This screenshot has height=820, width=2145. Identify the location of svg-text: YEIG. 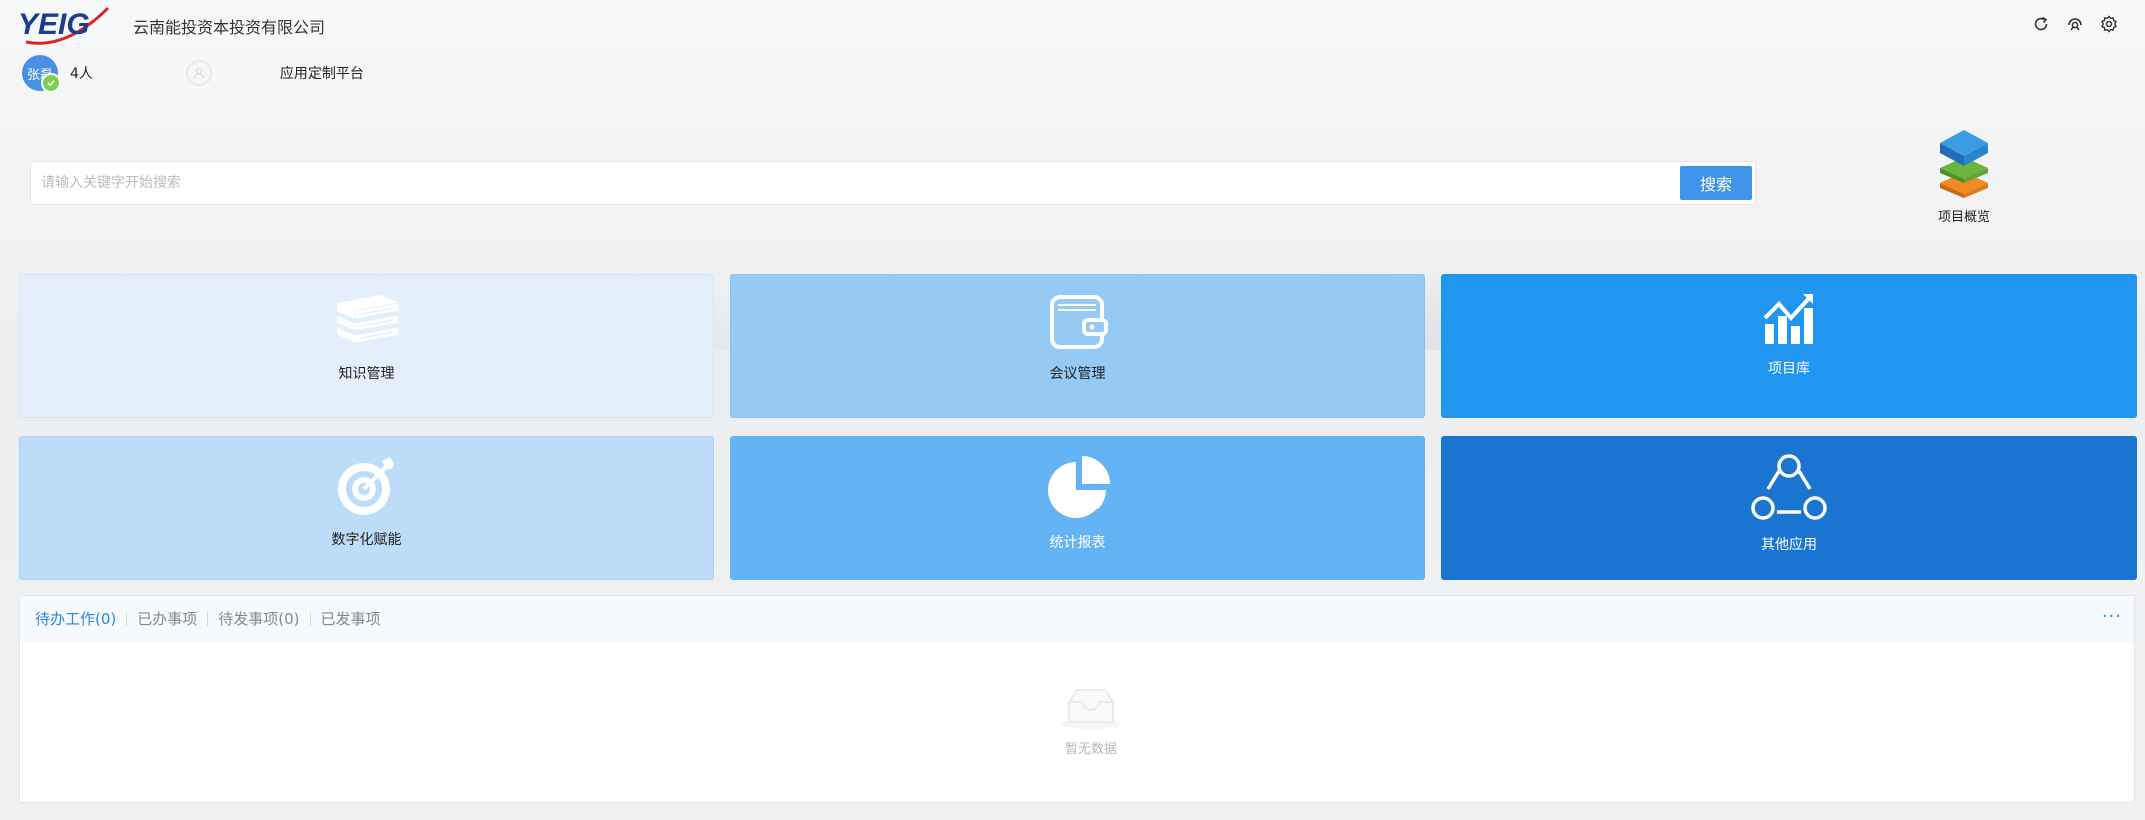
(54, 24).